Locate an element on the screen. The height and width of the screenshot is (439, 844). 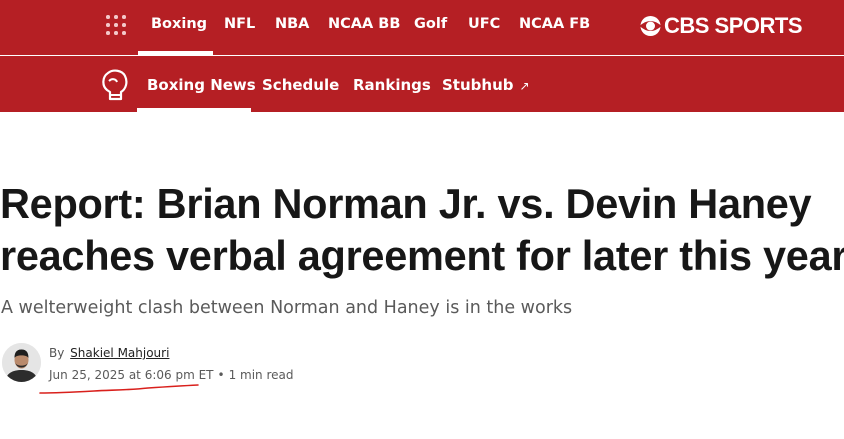
nav-ncaa-bb: NCAA BB is located at coordinates (364, 24).